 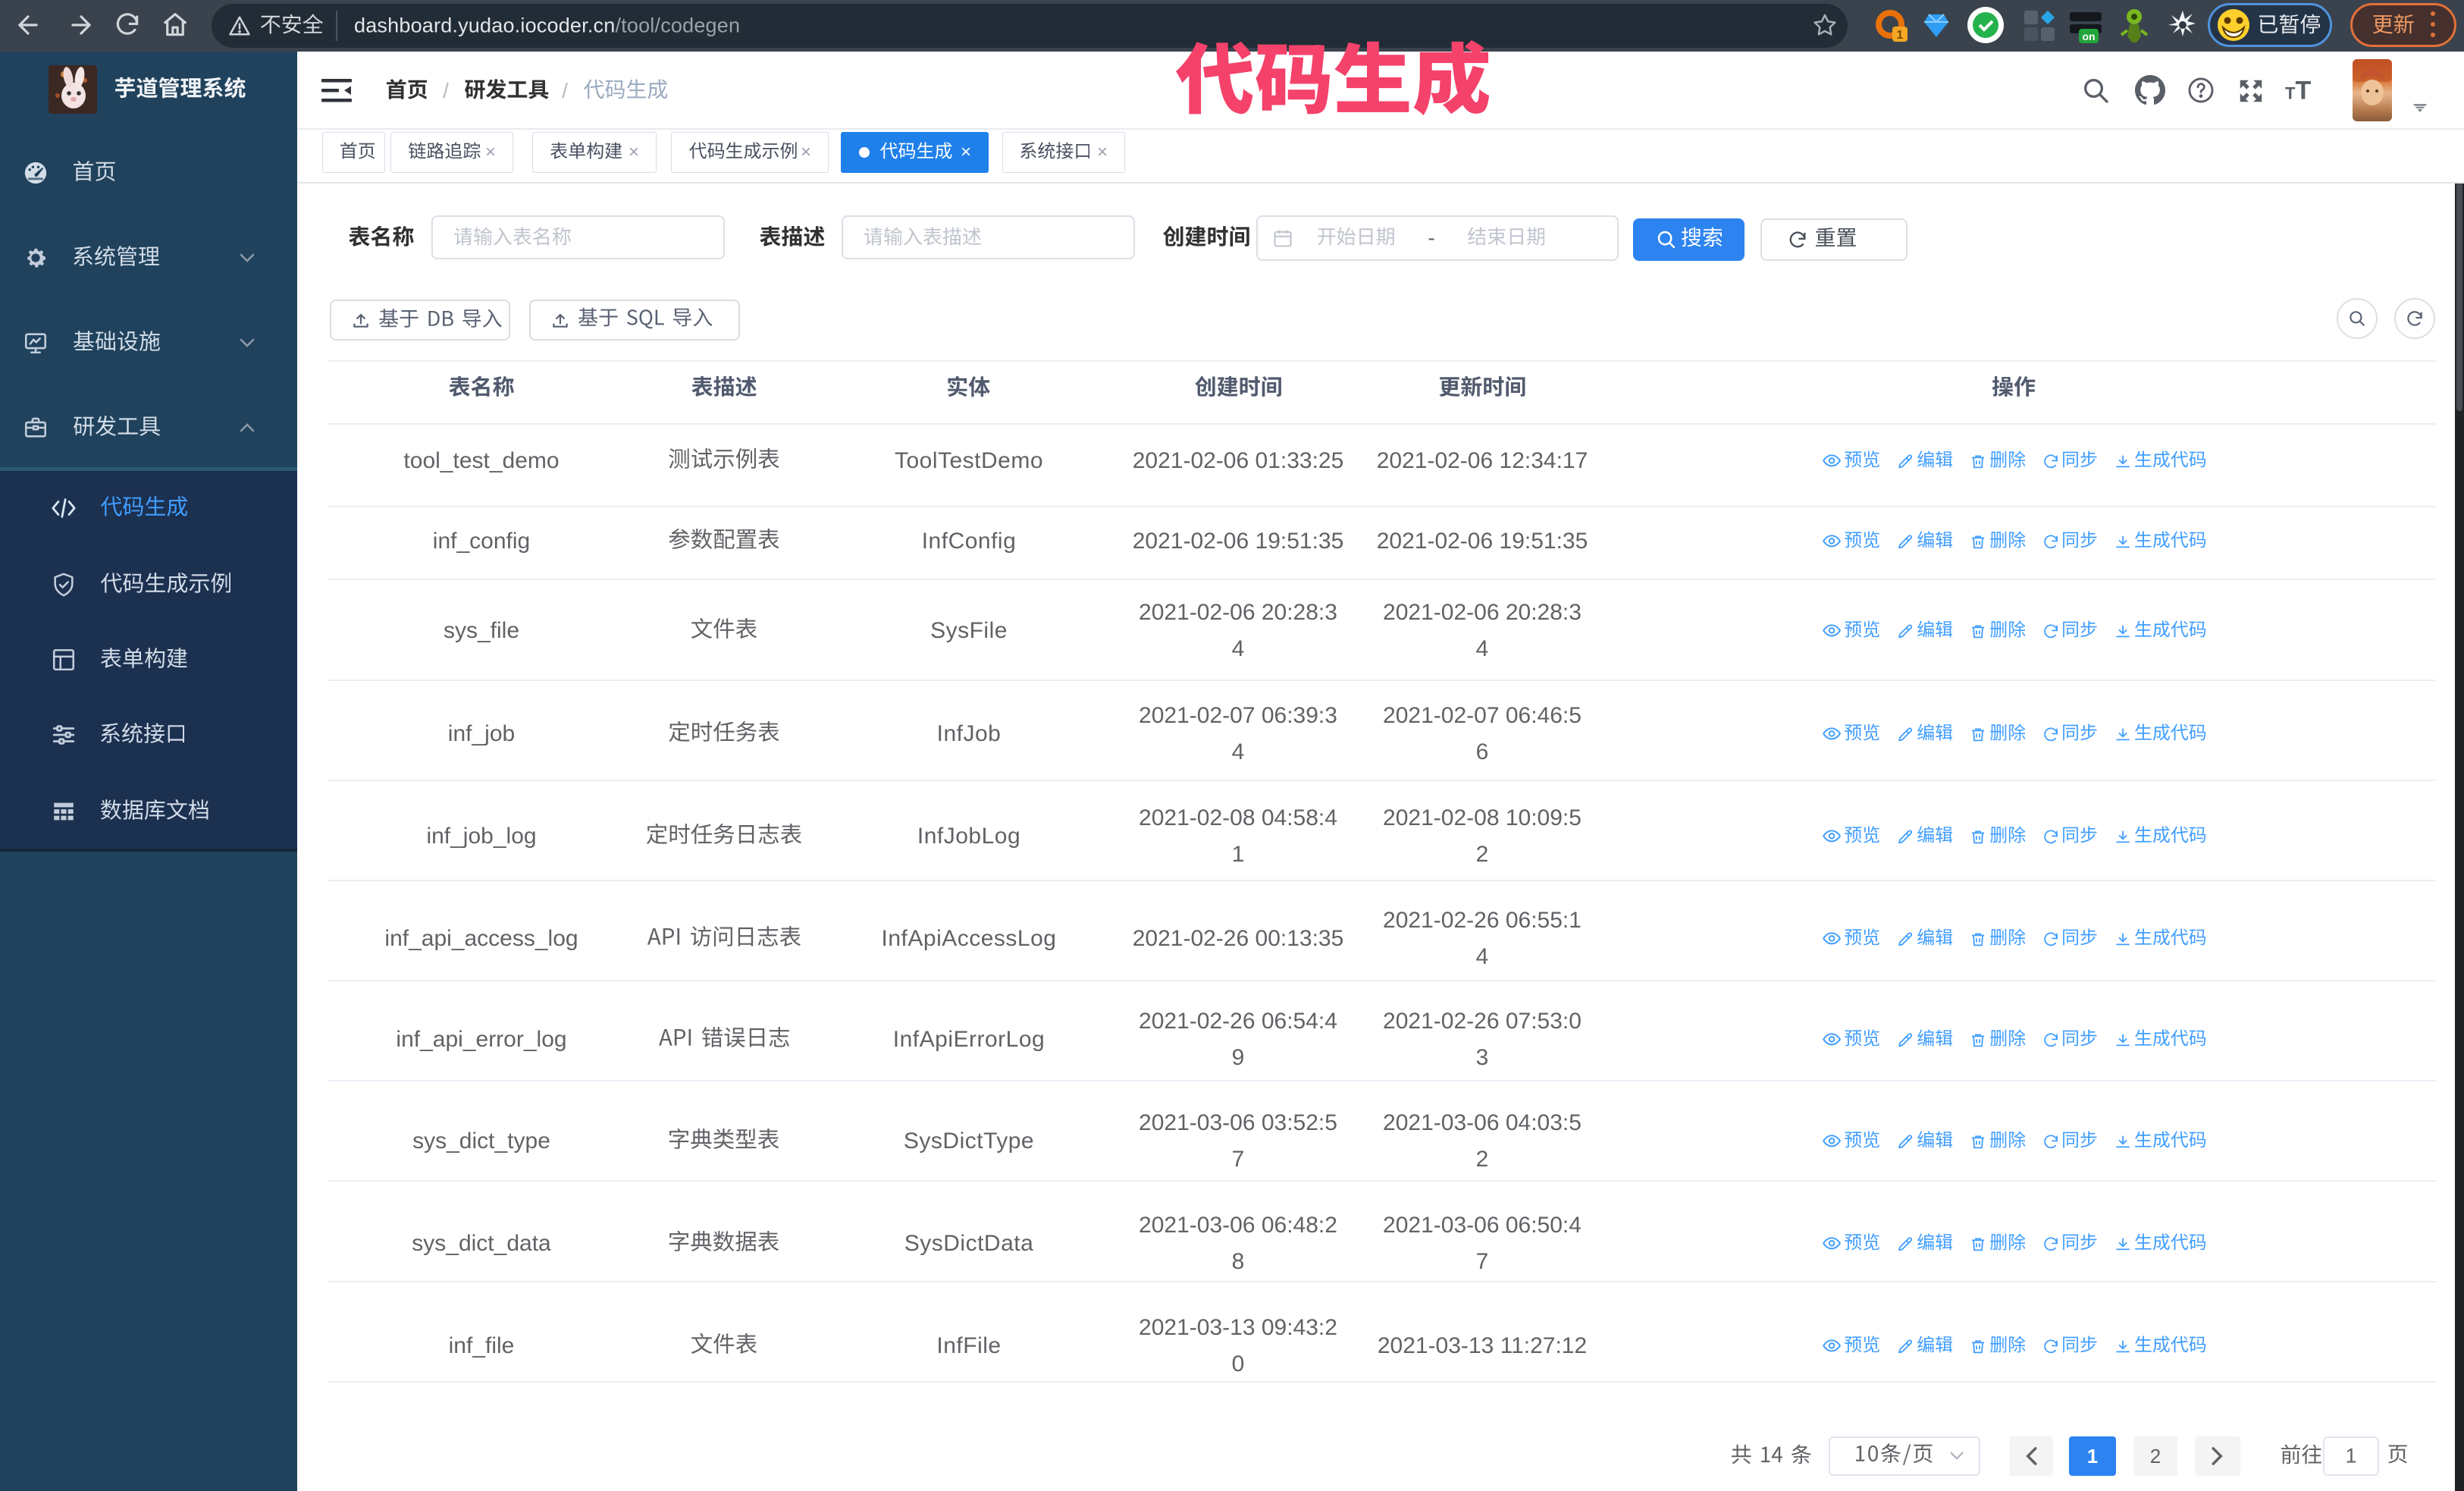 What do you see at coordinates (1900, 35) in the screenshot?
I see `svg-text: 1` at bounding box center [1900, 35].